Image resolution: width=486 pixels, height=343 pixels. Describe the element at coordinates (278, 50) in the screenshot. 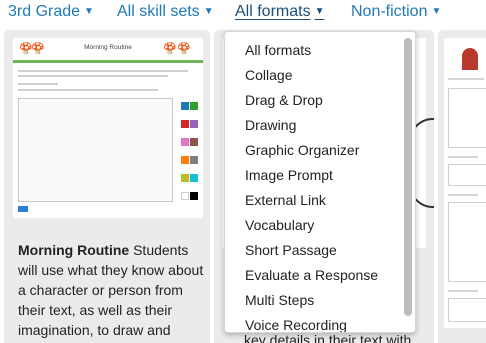

I see `format-option-all-formats: All formats` at that location.